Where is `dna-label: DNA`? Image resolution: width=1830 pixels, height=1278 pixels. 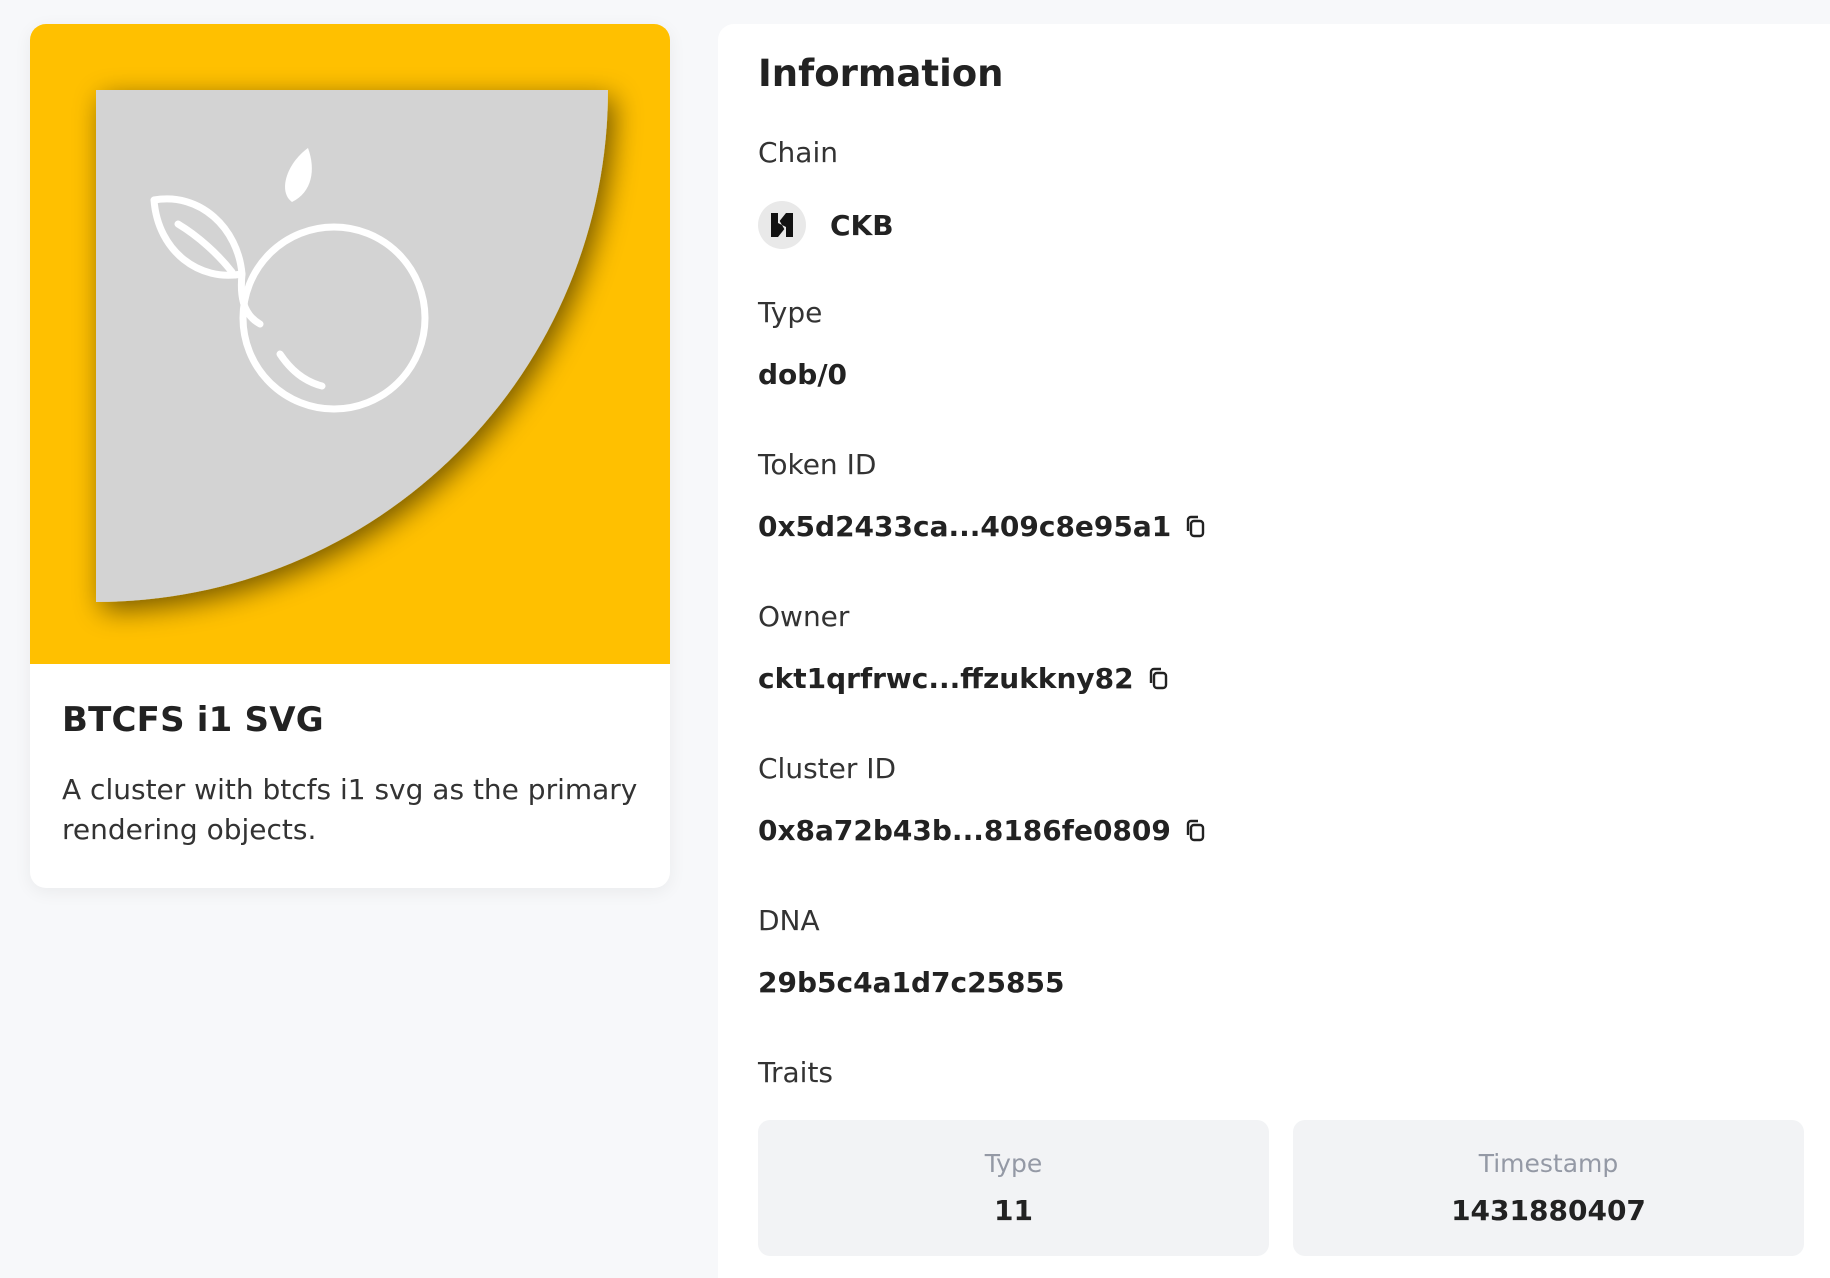
dna-label: DNA is located at coordinates (789, 920).